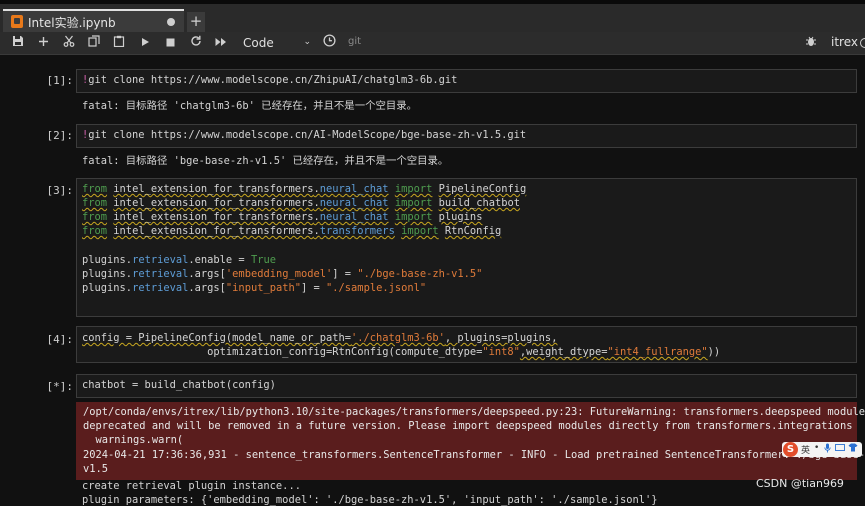 This screenshot has height=506, width=865. I want to click on debugger-button, so click(811, 43).